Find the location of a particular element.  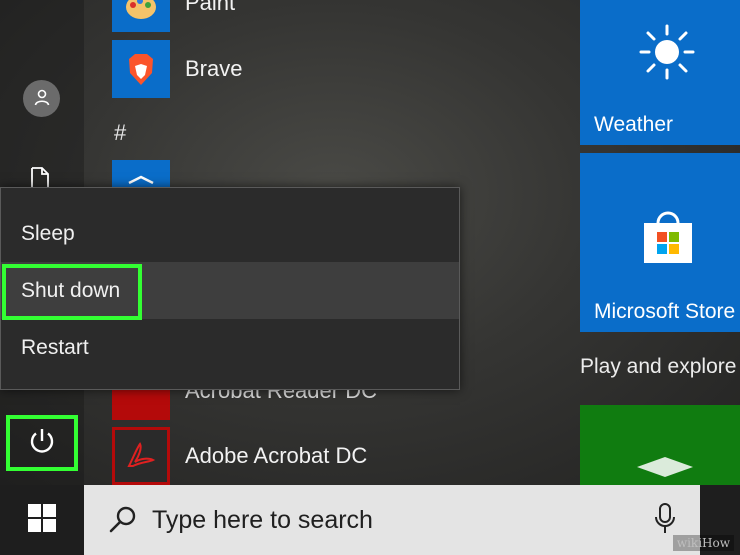

taskbar-search-box: Type here to search is located at coordinates (392, 520).